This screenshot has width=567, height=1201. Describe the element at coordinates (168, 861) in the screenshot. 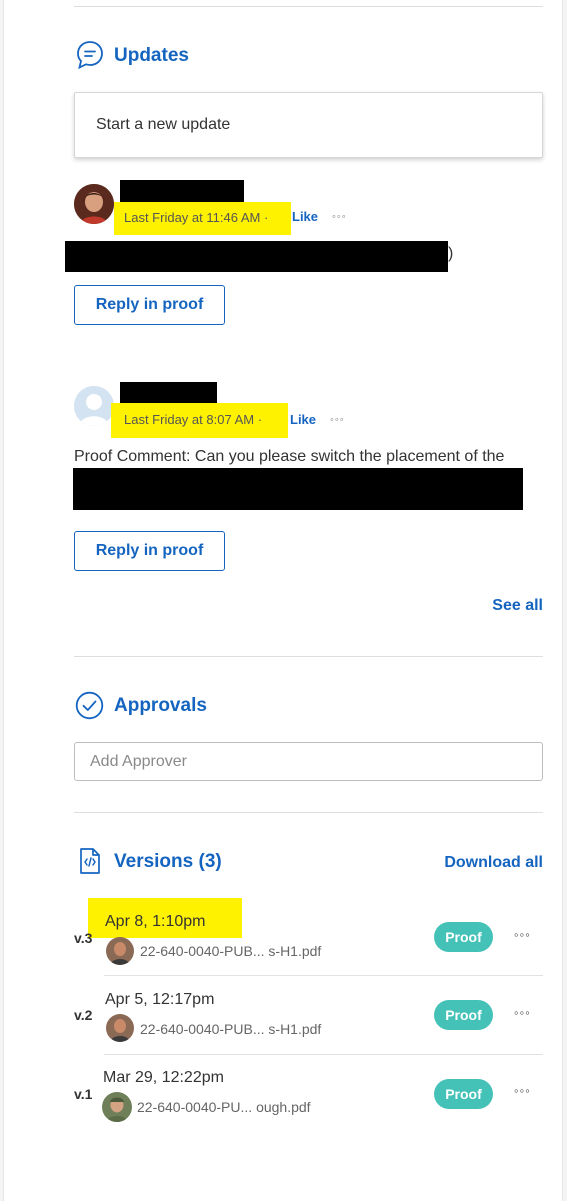

I see `versions-title: Versions (3)` at that location.